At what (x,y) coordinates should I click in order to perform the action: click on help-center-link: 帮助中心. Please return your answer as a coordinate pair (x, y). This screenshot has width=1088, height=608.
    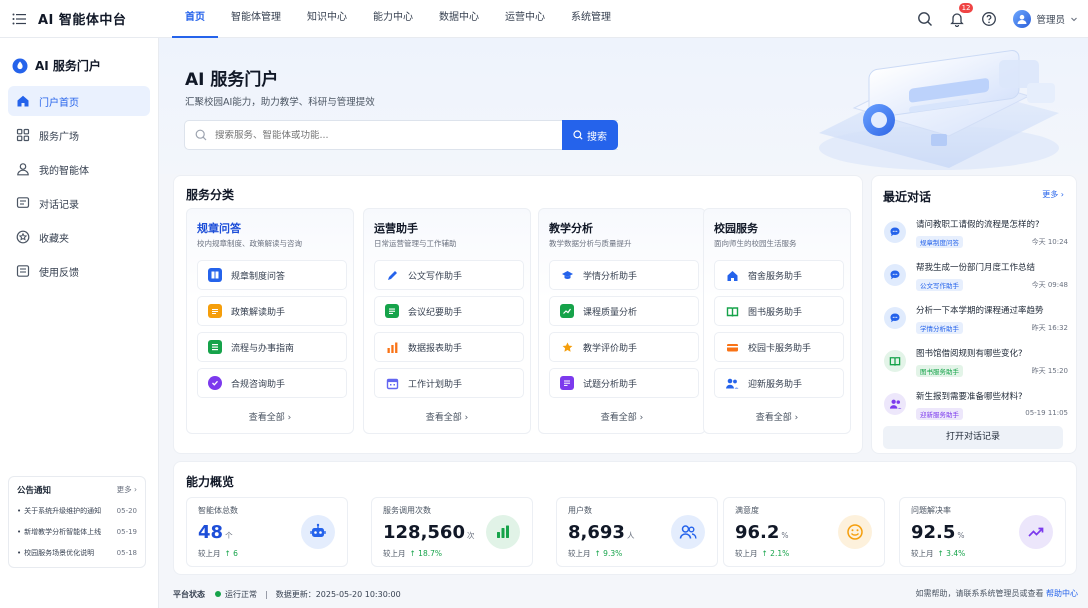
    Looking at the image, I should click on (1062, 593).